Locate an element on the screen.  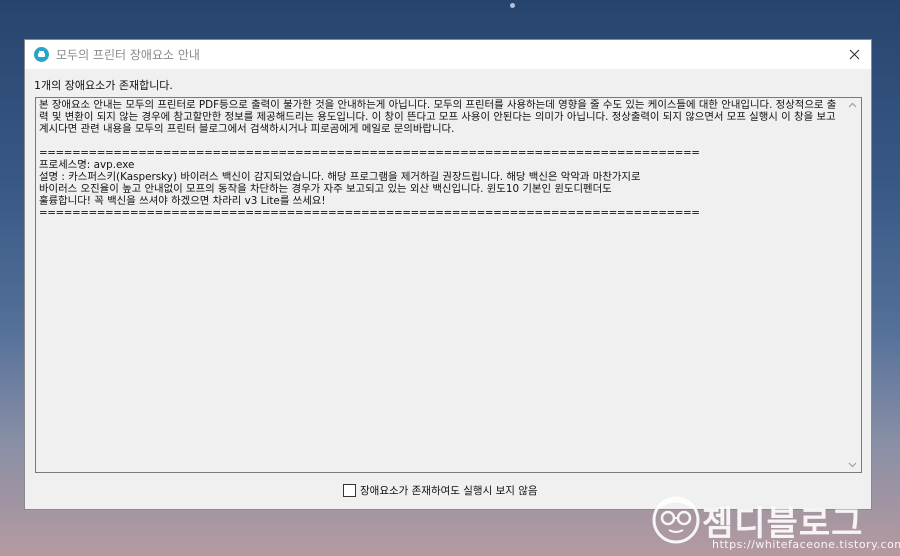
dont-show-checkbox is located at coordinates (349, 490).